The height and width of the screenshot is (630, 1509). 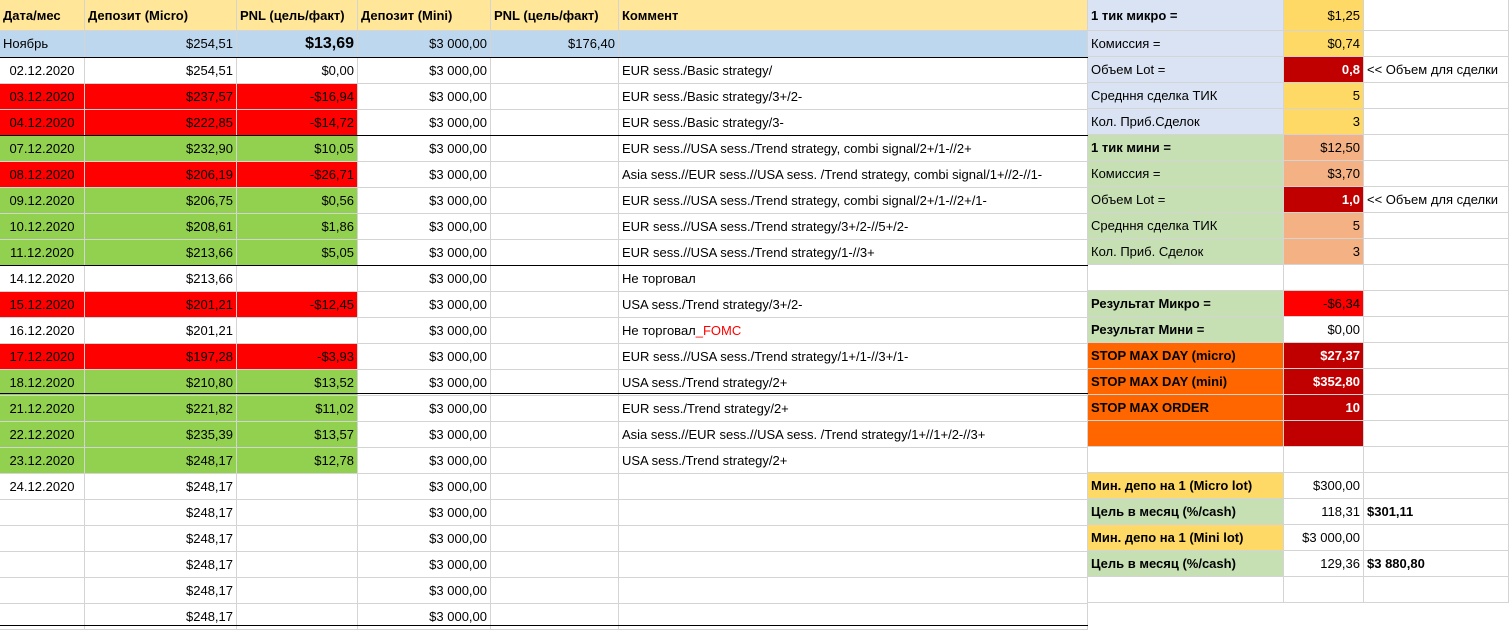 What do you see at coordinates (853, 123) in the screenshot?
I see `comment-cell: EUR sess./Basic strategy/3-` at bounding box center [853, 123].